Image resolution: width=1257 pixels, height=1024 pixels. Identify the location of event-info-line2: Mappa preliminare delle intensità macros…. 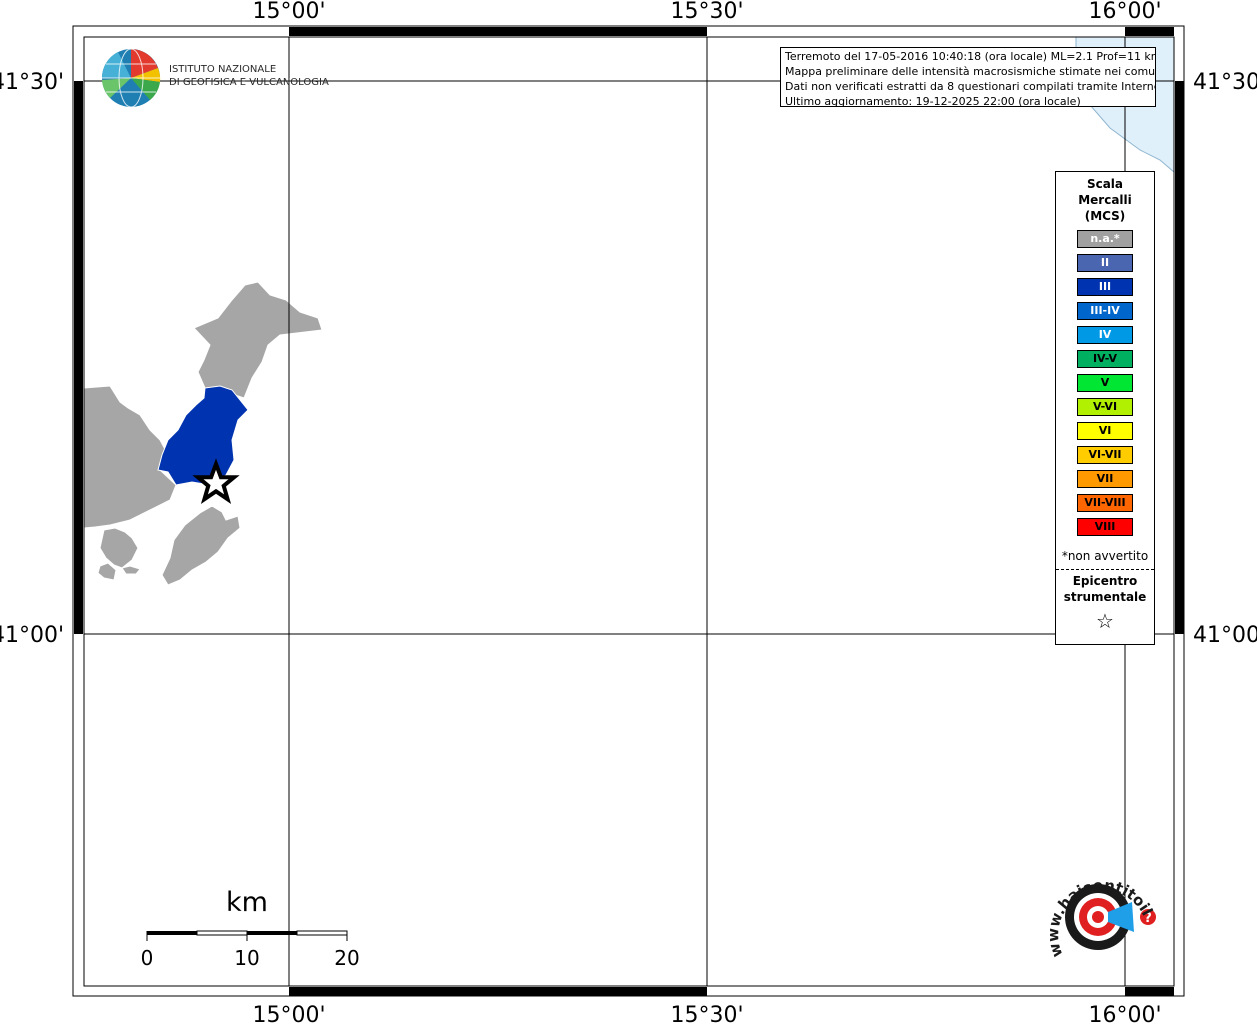
(970, 71).